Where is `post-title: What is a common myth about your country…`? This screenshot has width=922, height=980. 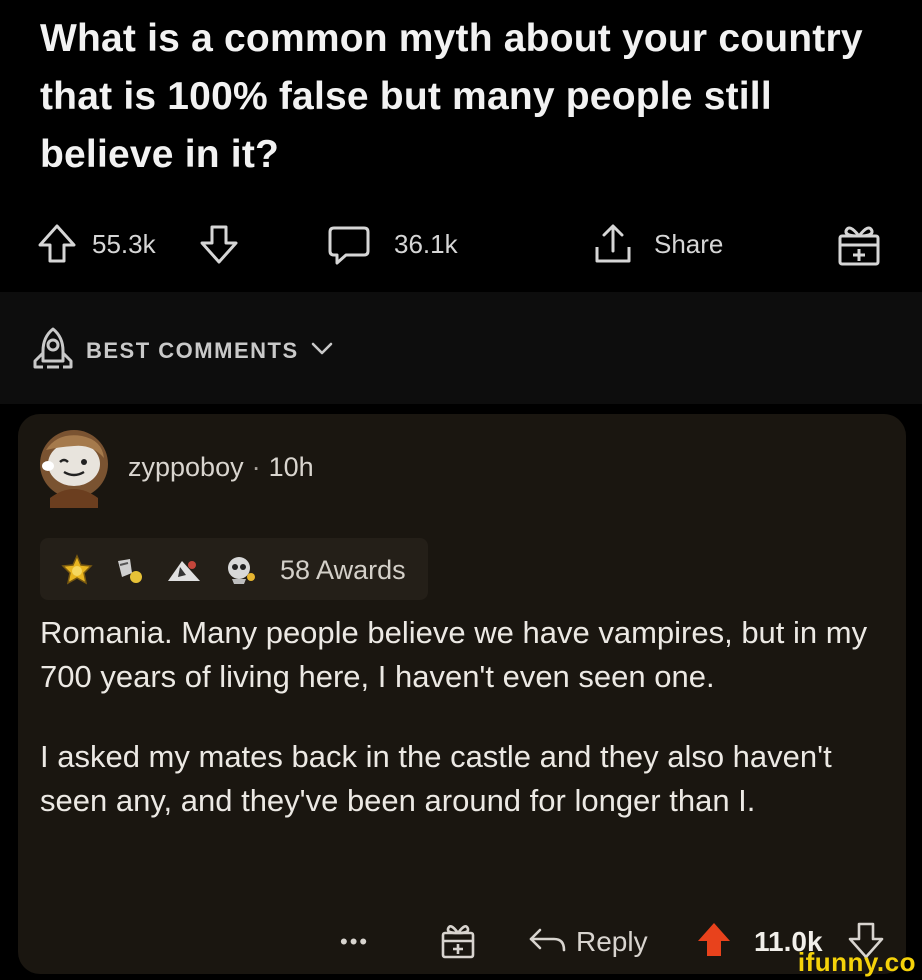
post-title: What is a common myth about your country… is located at coordinates (451, 96).